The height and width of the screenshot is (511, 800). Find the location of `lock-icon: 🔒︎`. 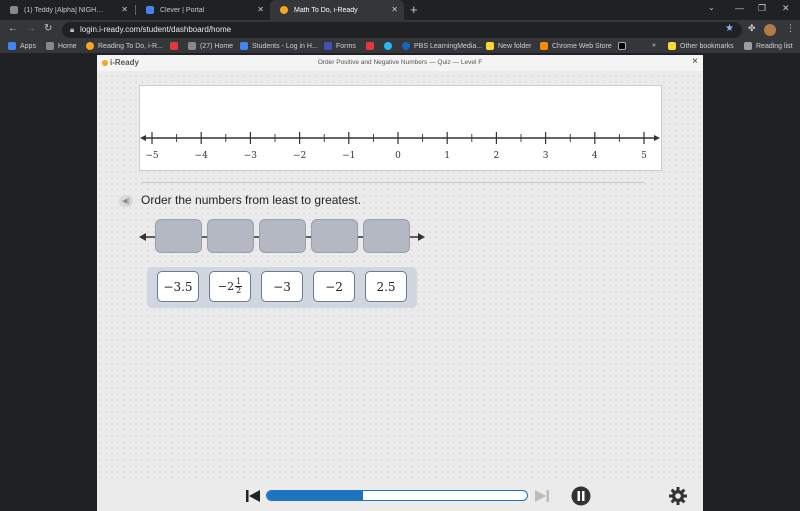

lock-icon: 🔒︎ is located at coordinates (72, 29).